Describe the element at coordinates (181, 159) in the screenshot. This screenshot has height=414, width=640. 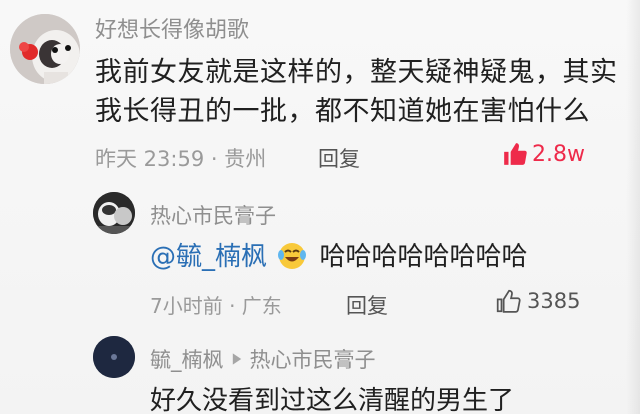
I see `comment-meta: 昨天 23:59 · 贵州` at that location.